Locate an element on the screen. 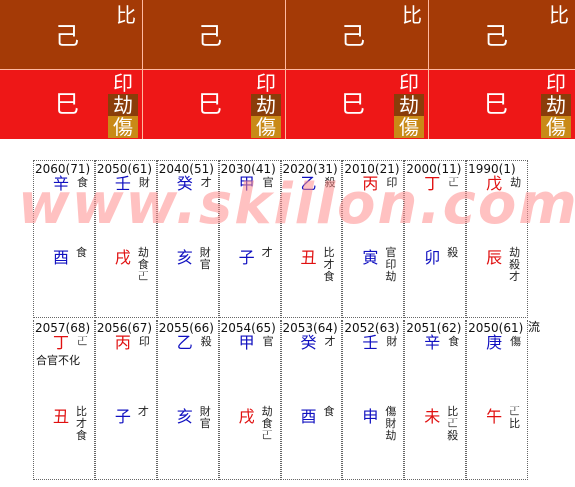 Image resolution: width=575 pixels, height=487 pixels. hidden-stem-god: 官 is located at coordinates (205, 264).